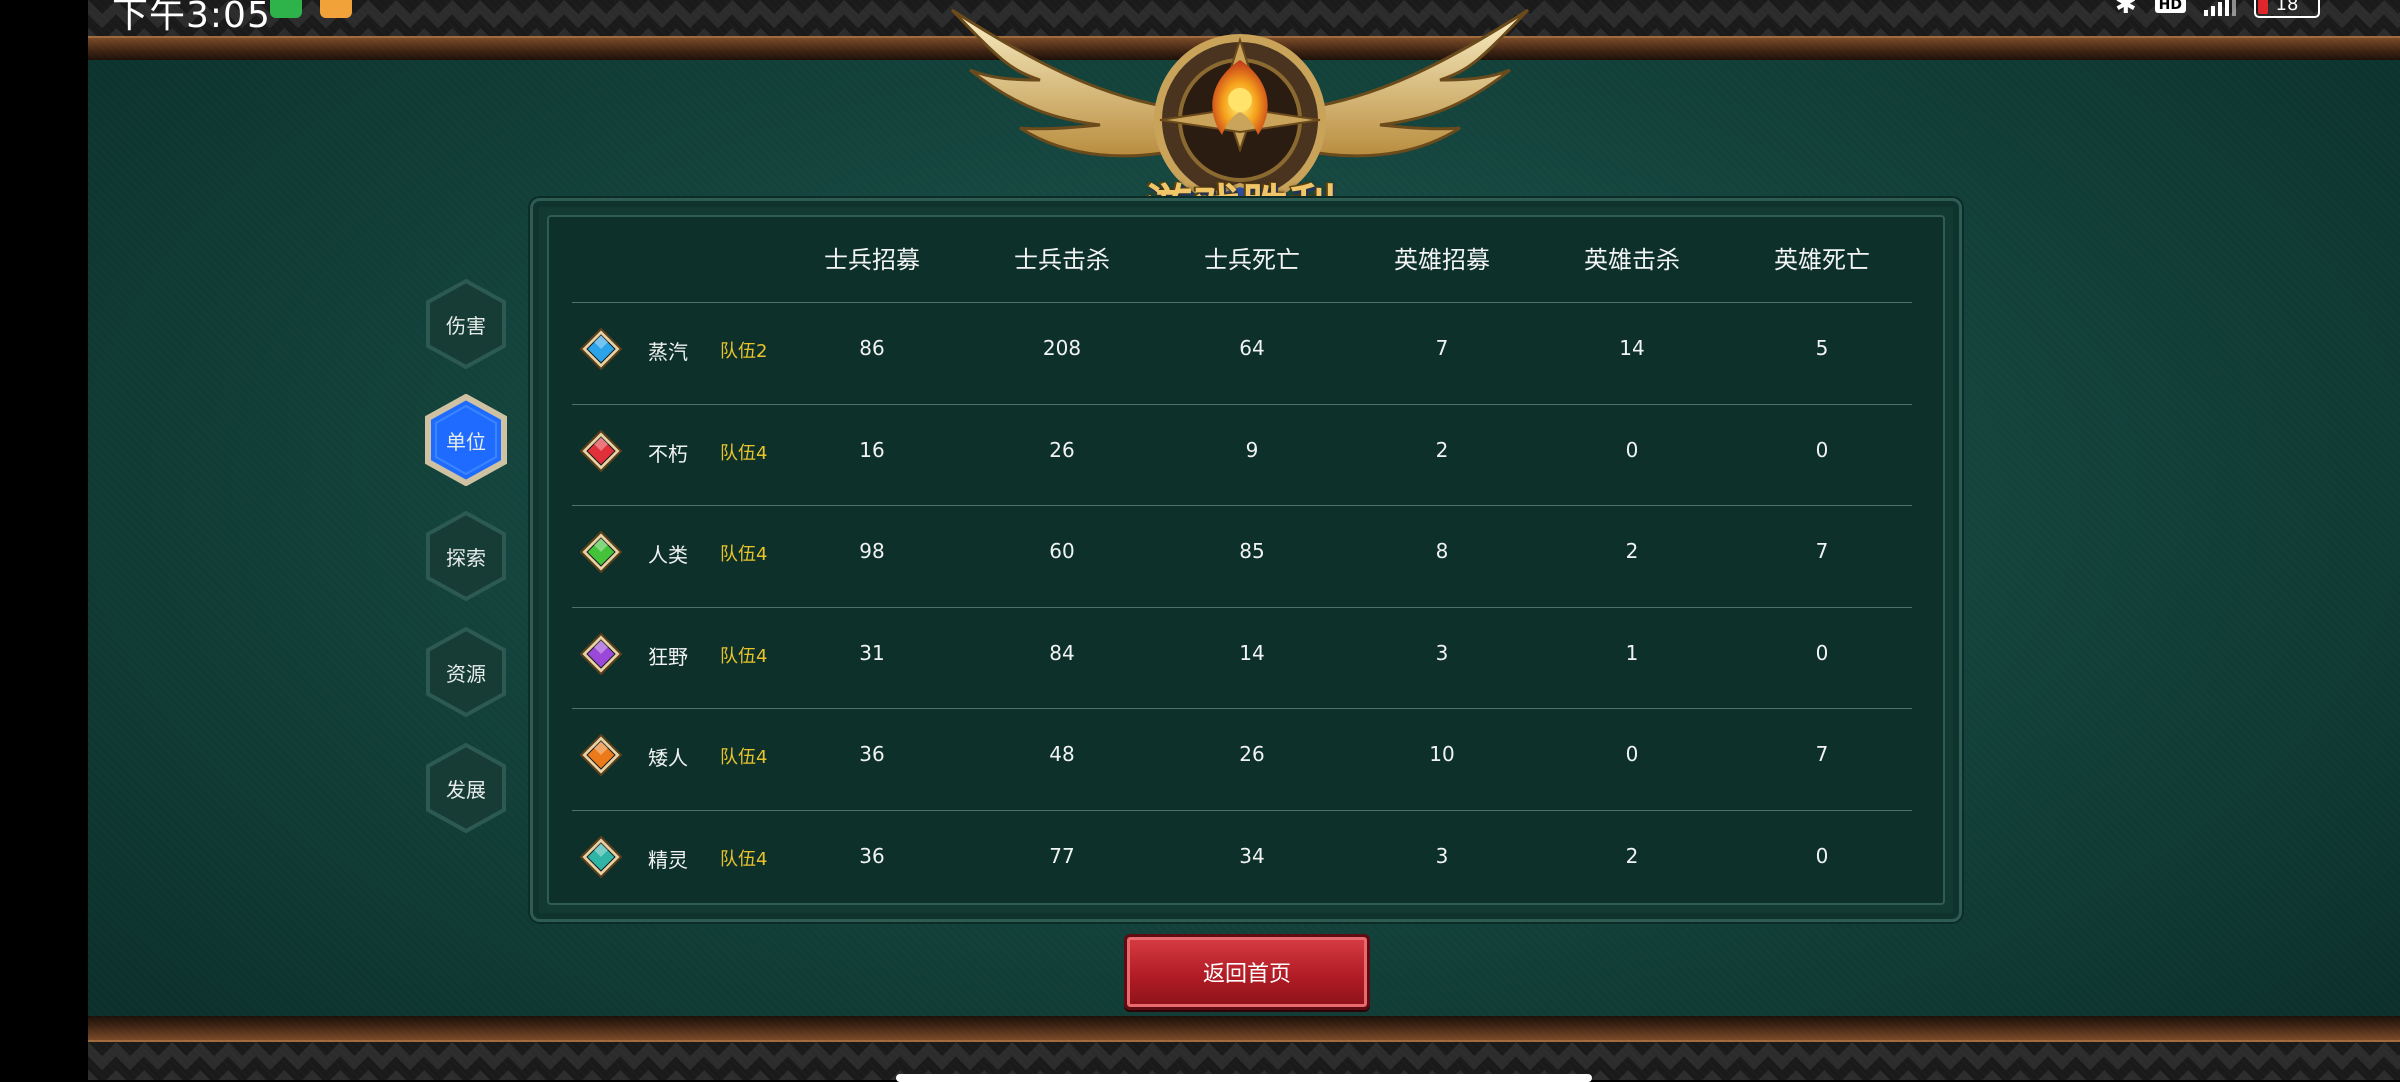 This screenshot has width=2400, height=1082. I want to click on status-icons: ✱ HD 18, so click(2217, 10).